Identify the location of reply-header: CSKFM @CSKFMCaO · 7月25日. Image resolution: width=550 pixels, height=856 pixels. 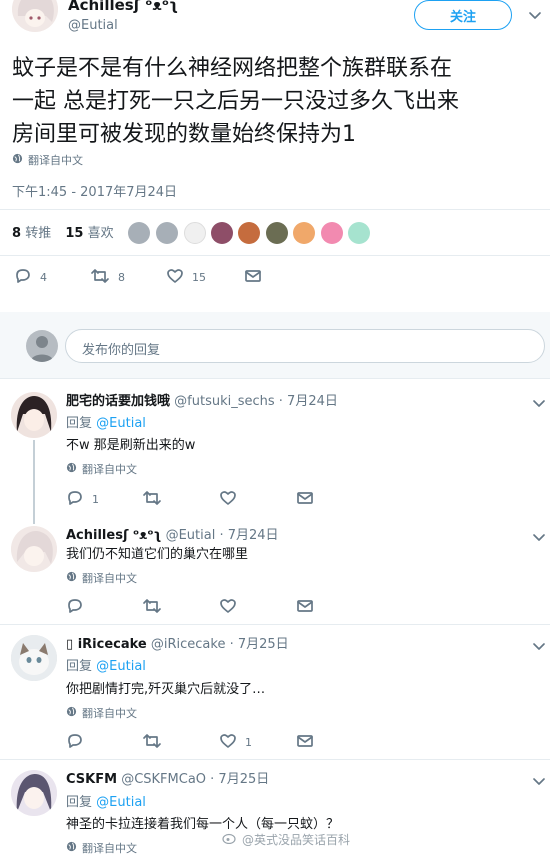
(167, 777).